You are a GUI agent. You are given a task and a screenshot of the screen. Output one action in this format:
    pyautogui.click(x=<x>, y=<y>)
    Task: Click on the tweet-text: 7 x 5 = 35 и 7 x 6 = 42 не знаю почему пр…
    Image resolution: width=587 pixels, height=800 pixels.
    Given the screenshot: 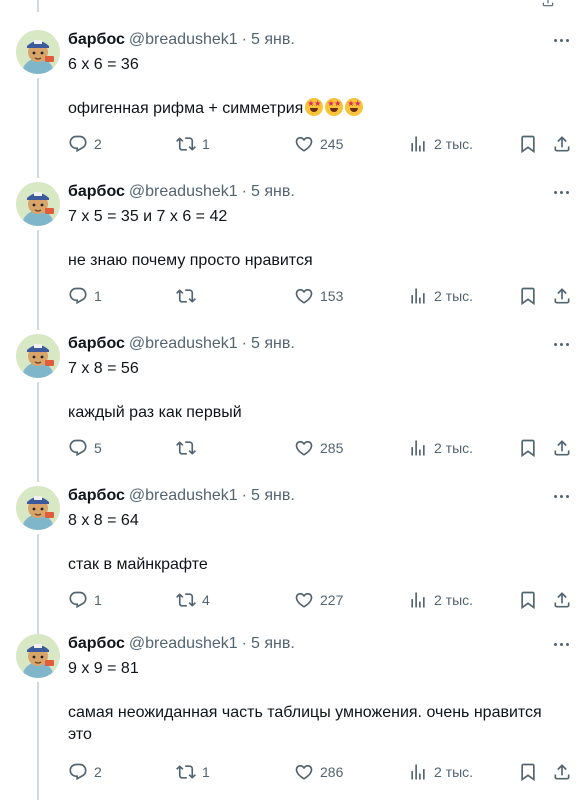 What is the action you would take?
    pyautogui.click(x=321, y=239)
    